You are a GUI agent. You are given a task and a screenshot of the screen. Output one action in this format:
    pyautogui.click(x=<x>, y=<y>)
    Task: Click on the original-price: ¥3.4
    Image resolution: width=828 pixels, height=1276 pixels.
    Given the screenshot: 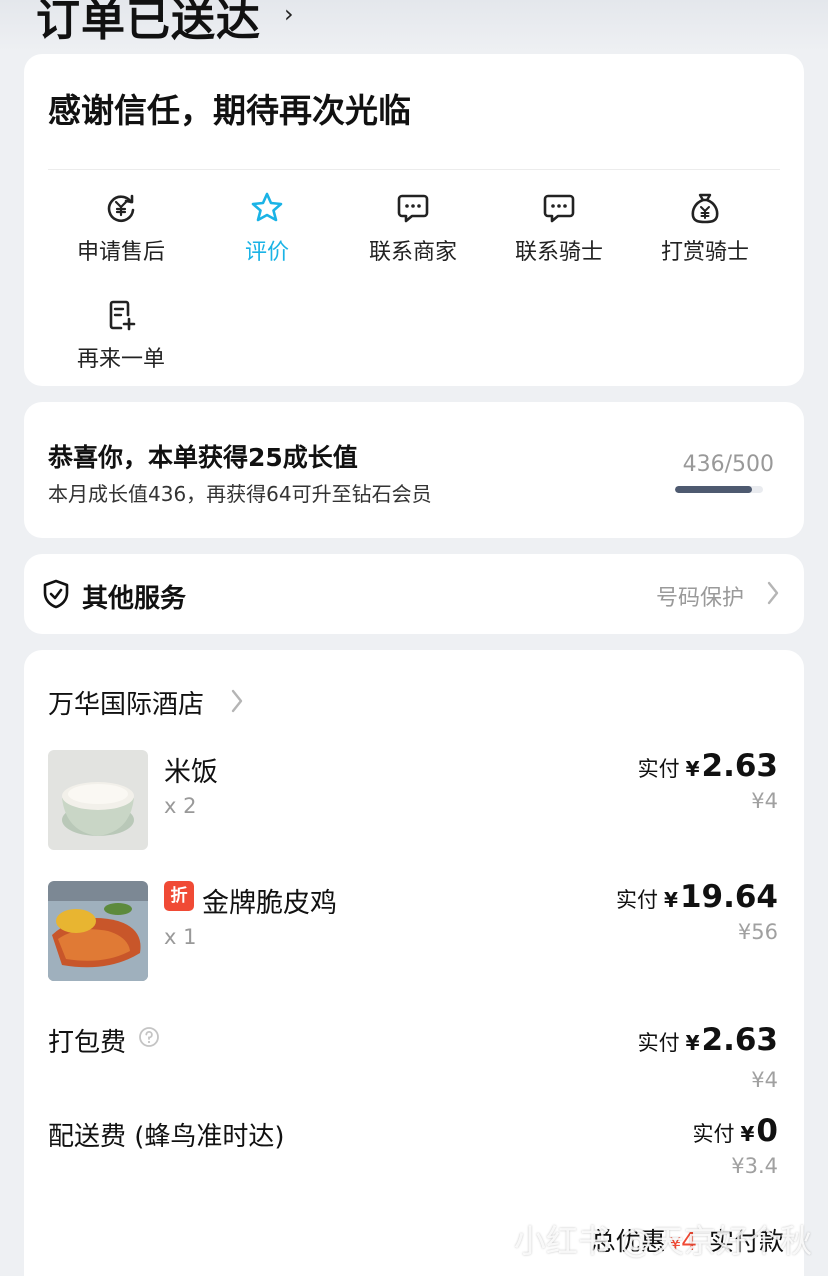 What is the action you would take?
    pyautogui.click(x=754, y=1166)
    